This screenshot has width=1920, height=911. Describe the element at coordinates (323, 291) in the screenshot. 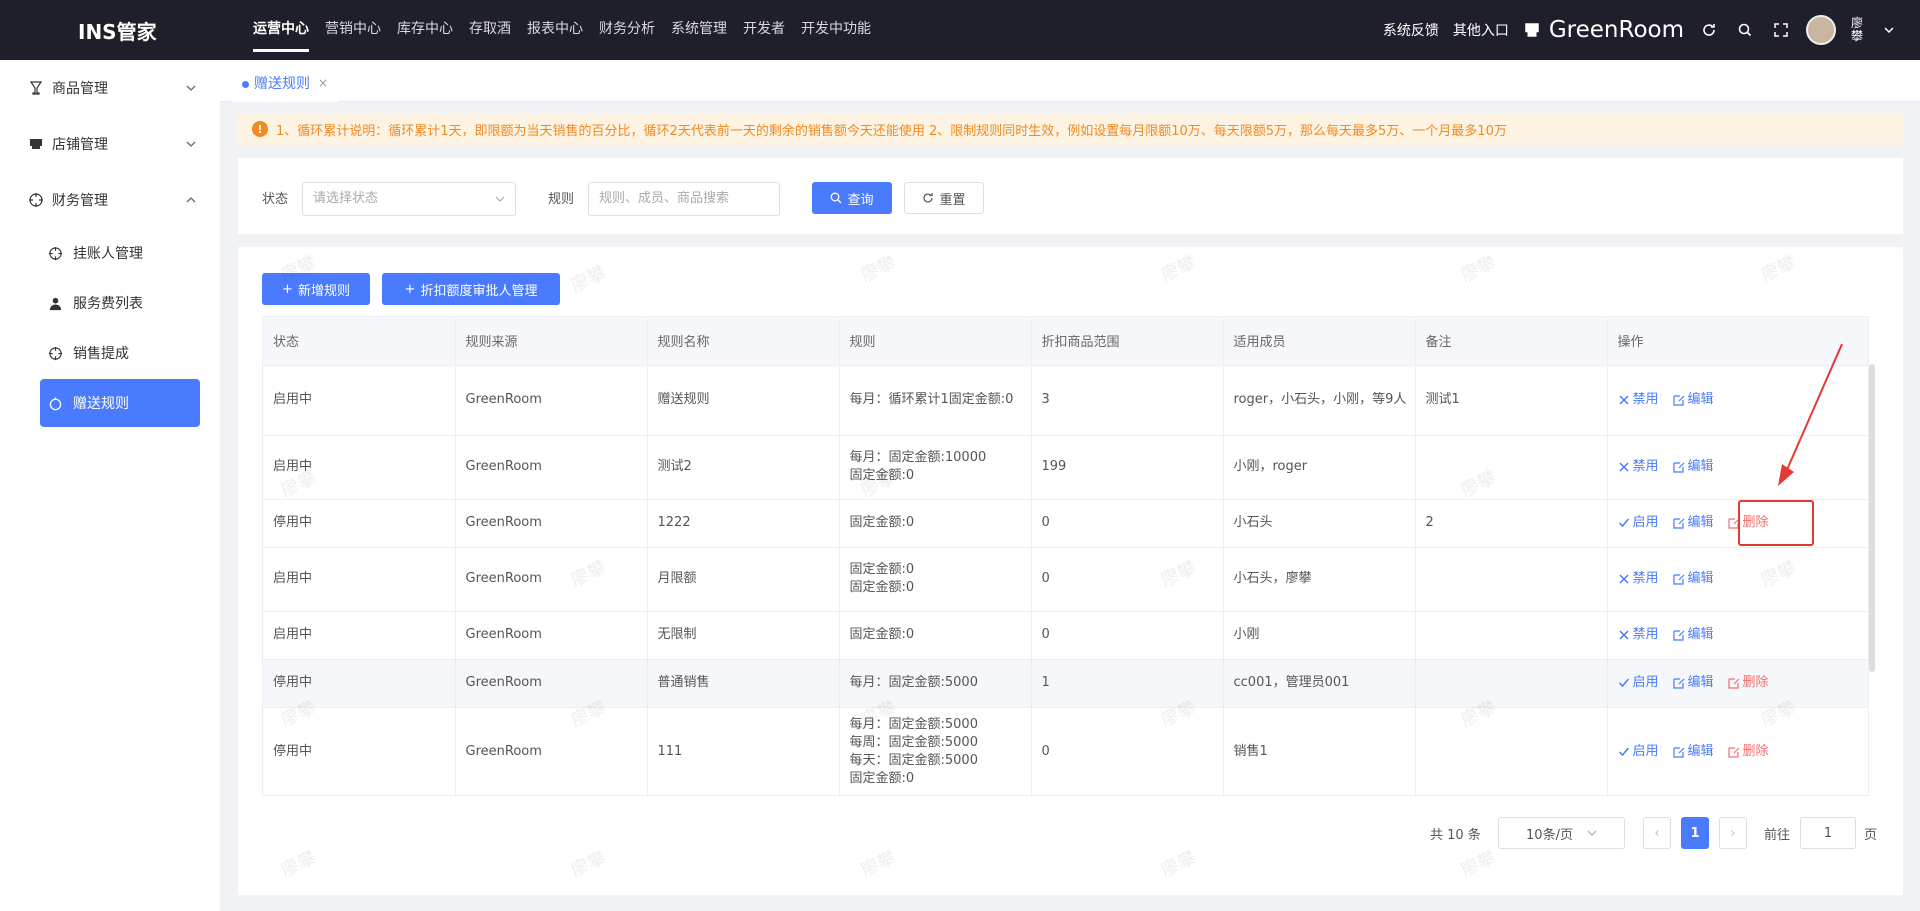

I see `add-rule-label: 新增规则` at that location.